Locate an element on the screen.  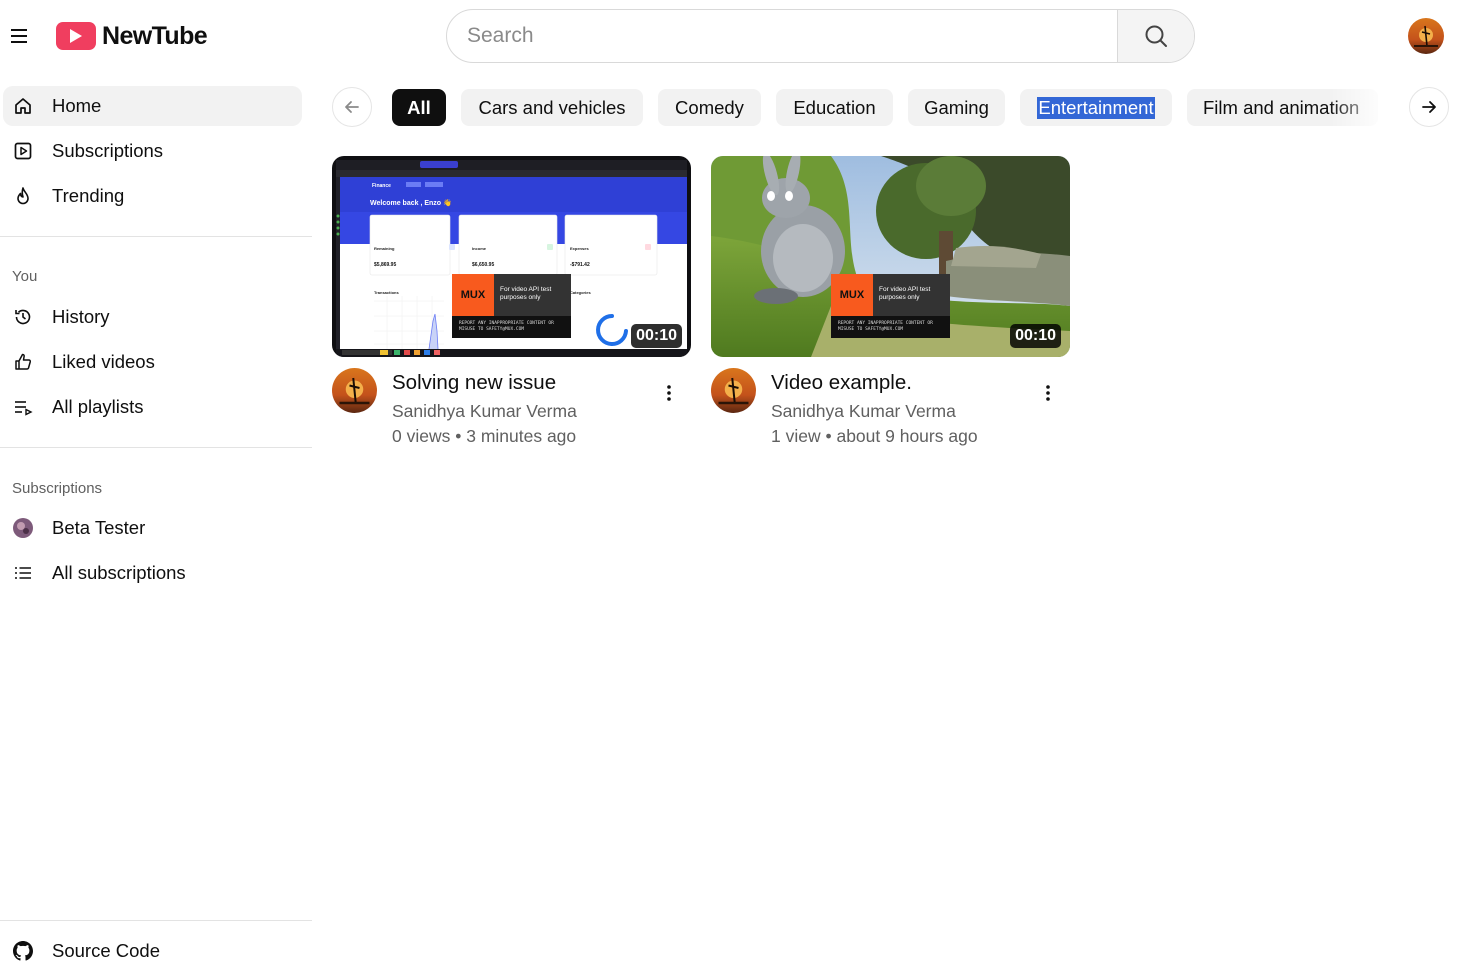
view-count: 0 views is located at coordinates (421, 436).